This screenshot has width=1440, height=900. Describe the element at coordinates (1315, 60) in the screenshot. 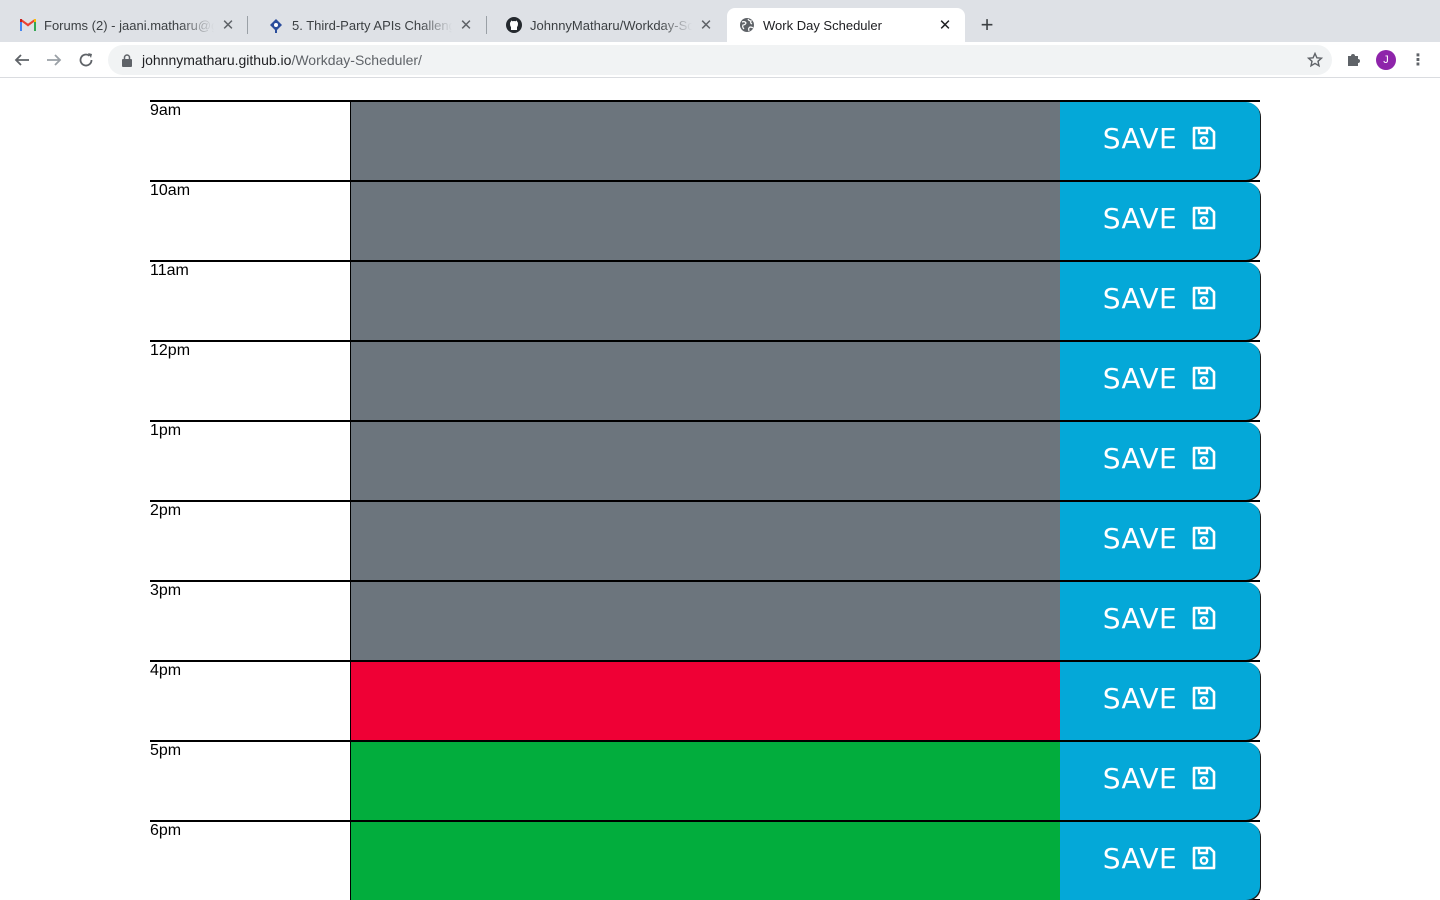

I see `bookmark-star-icon` at that location.